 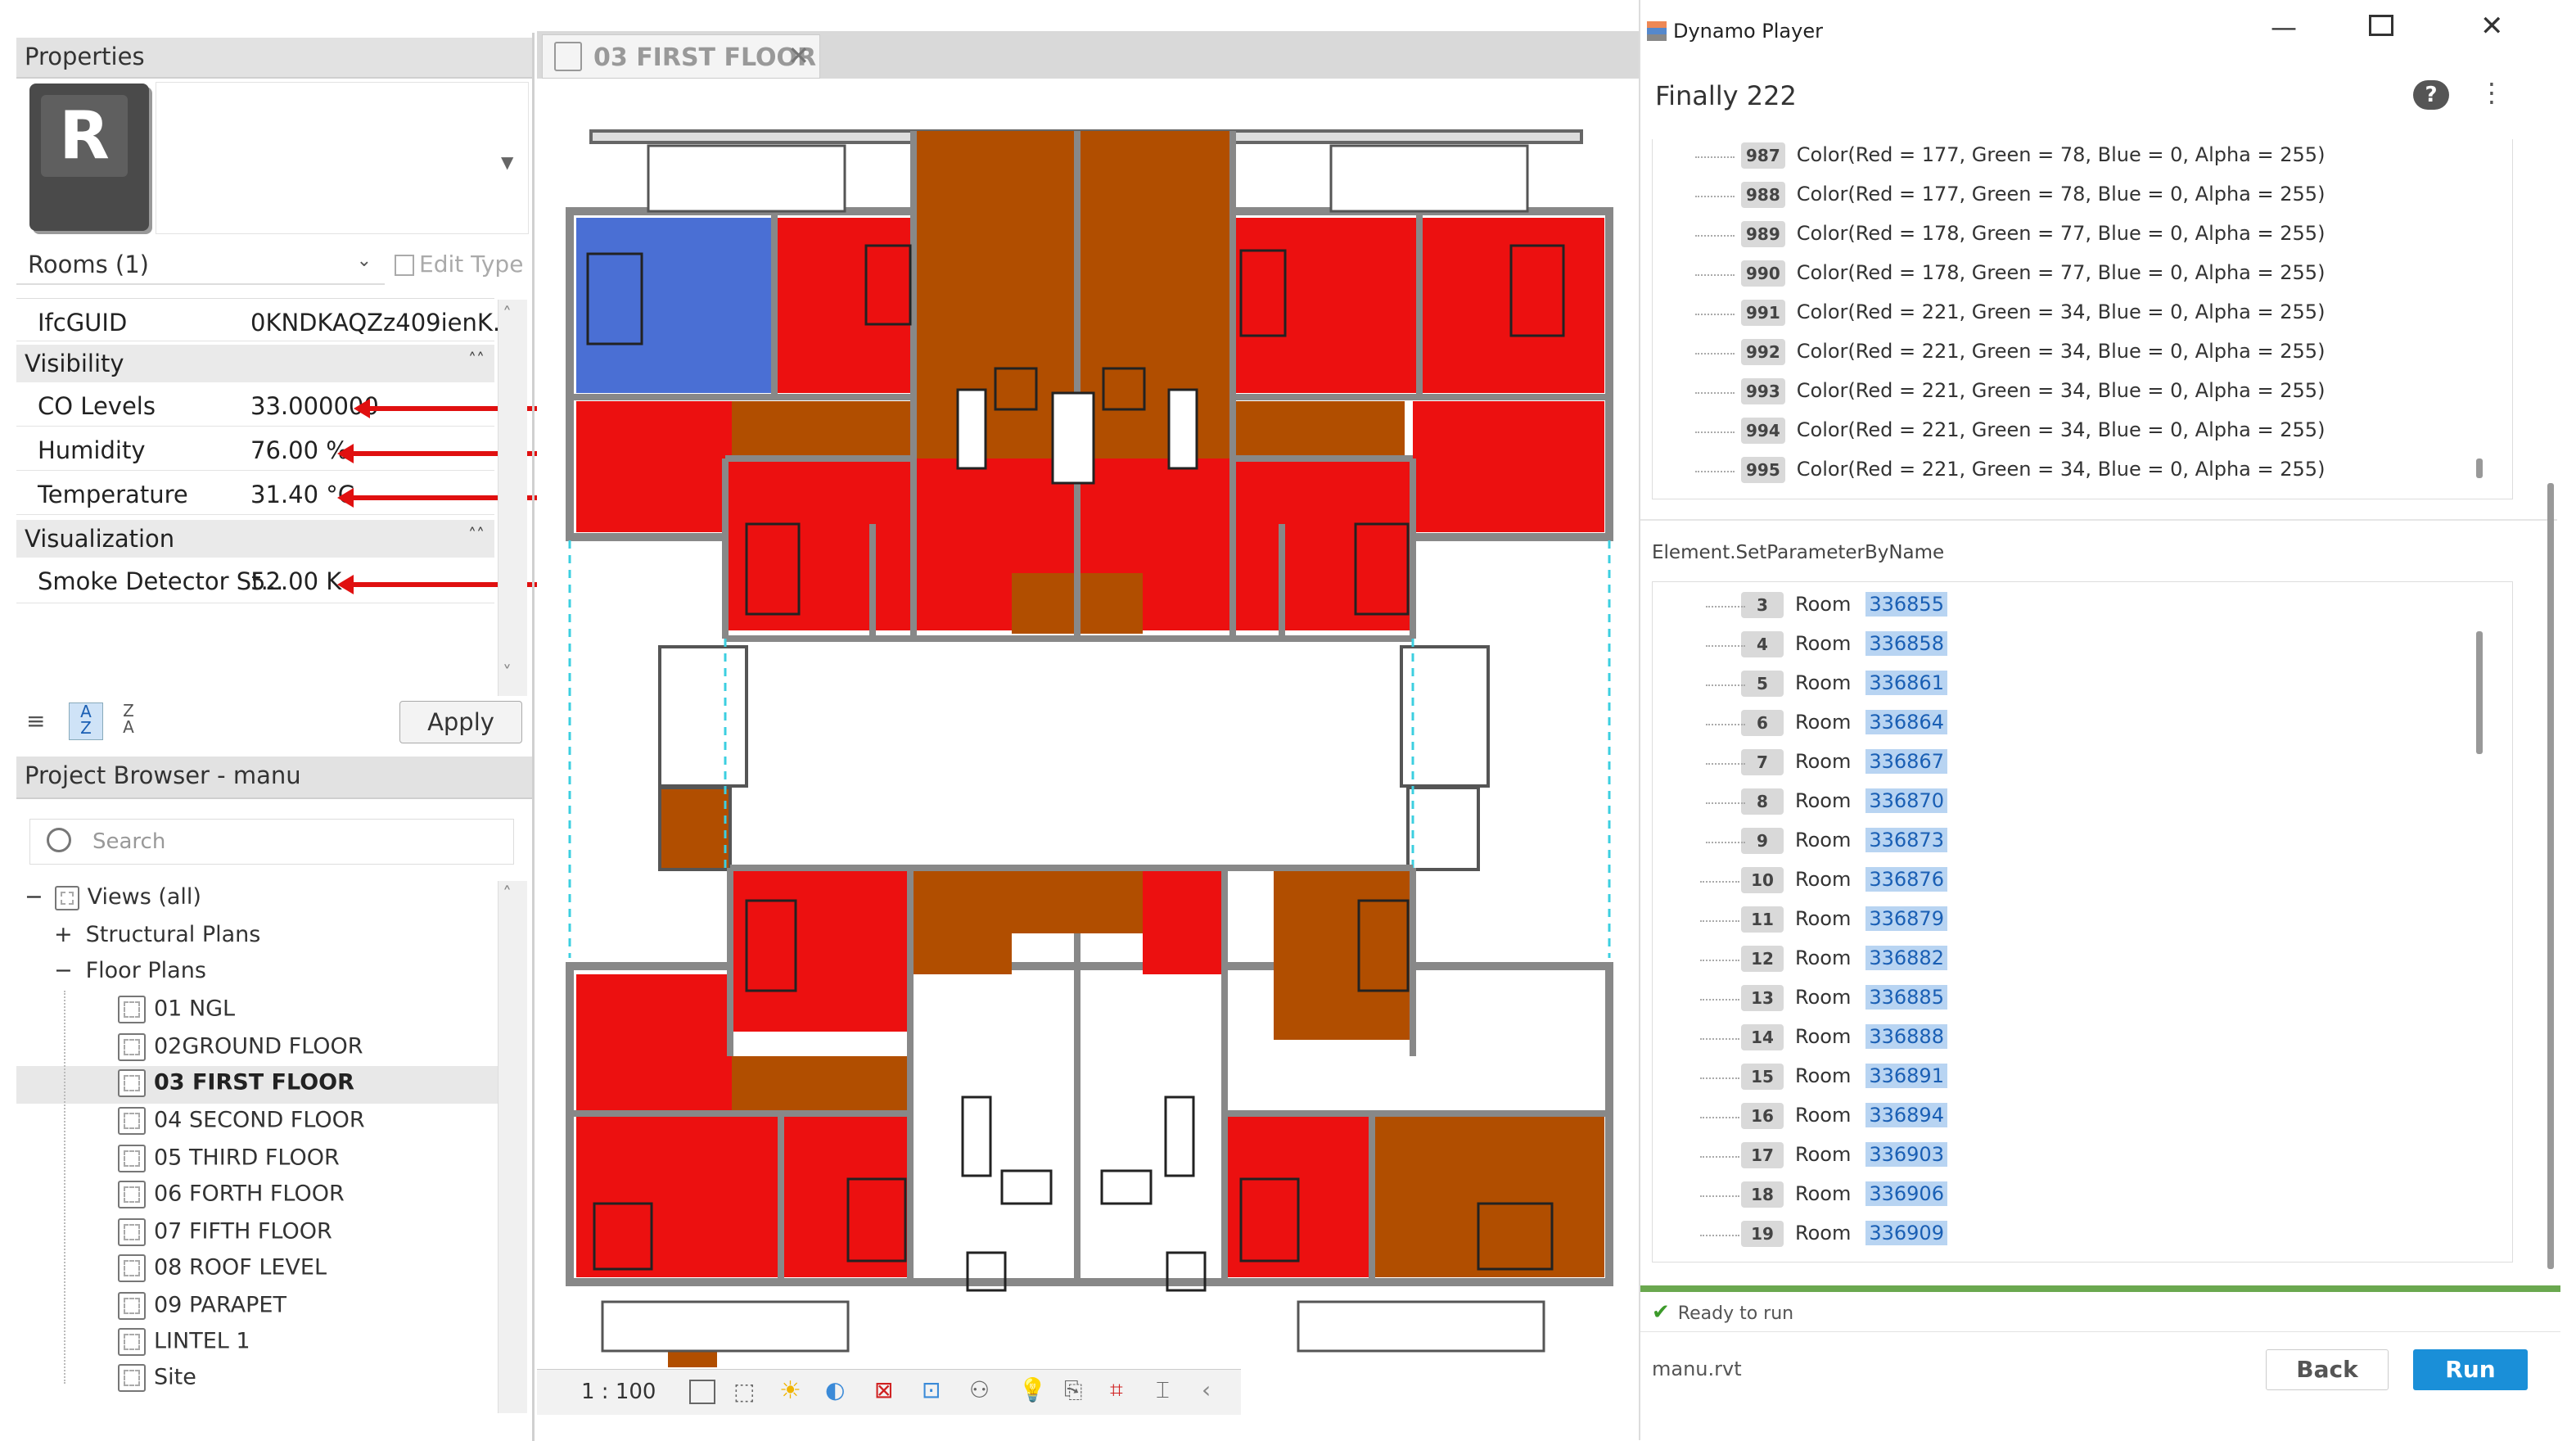 What do you see at coordinates (1906, 1115) in the screenshot?
I see `room-id: 336894` at bounding box center [1906, 1115].